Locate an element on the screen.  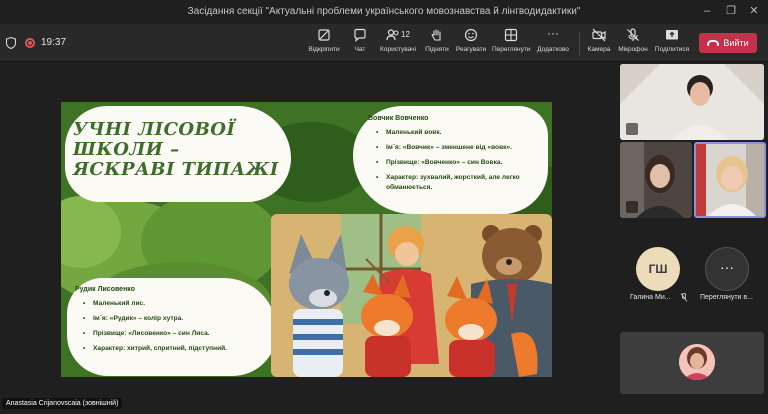
more-options-label: Додатково is located at coordinates (553, 49).